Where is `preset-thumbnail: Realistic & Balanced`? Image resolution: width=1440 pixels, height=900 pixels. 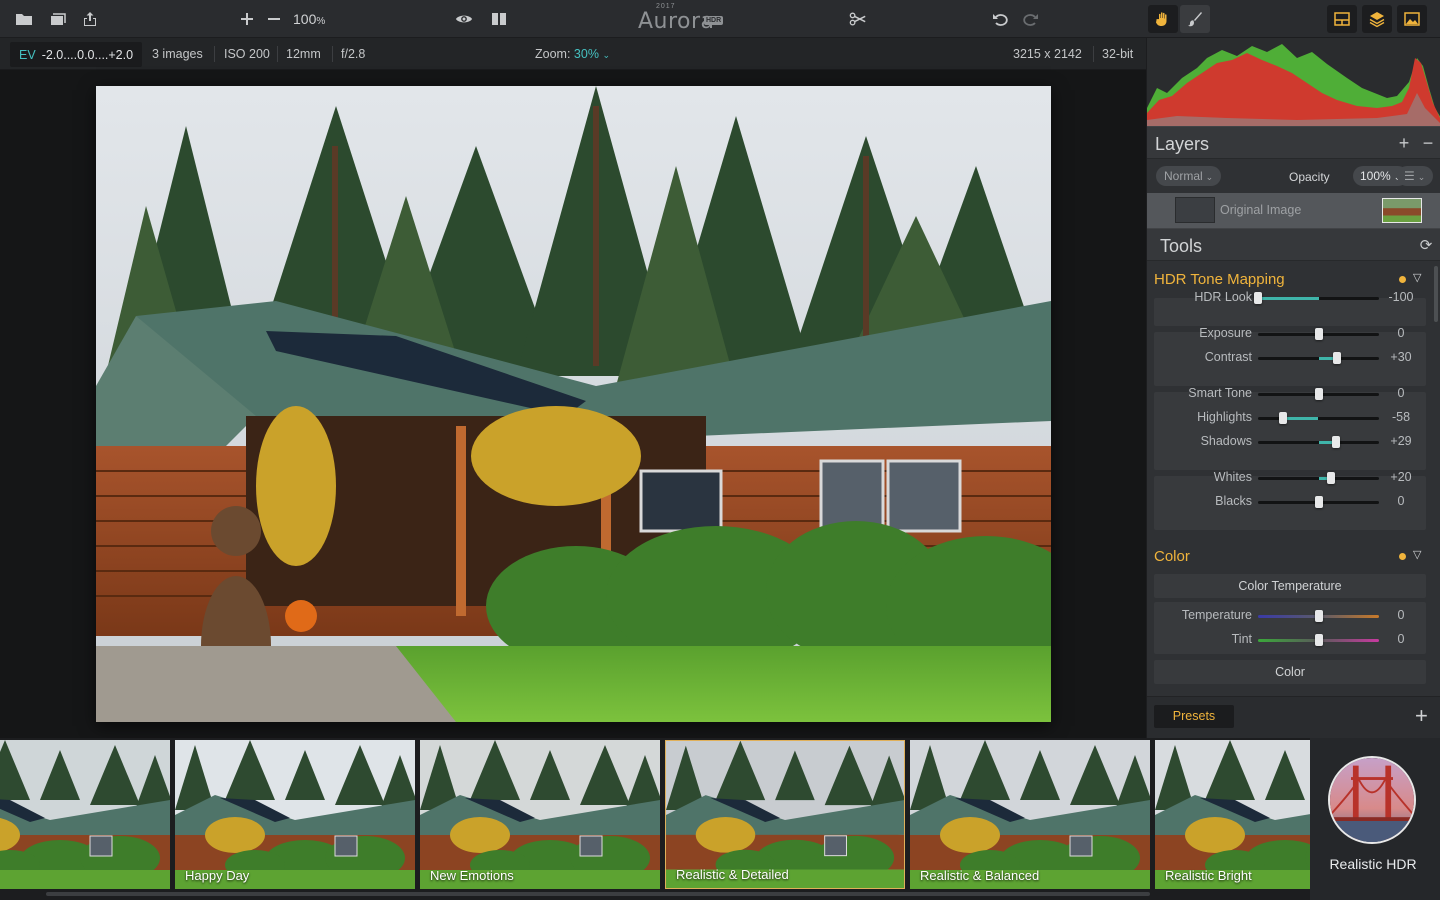 preset-thumbnail: Realistic & Balanced is located at coordinates (1030, 814).